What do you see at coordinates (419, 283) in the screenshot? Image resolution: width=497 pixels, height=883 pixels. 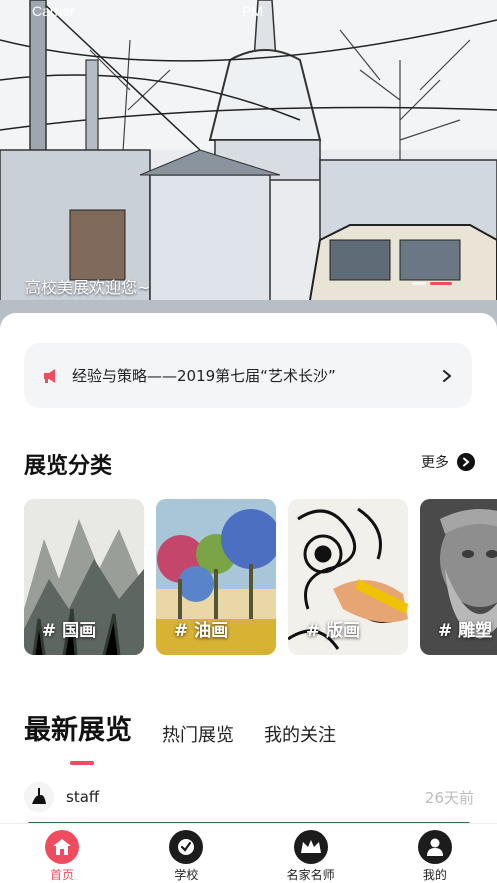 I see `carousel-dot` at bounding box center [419, 283].